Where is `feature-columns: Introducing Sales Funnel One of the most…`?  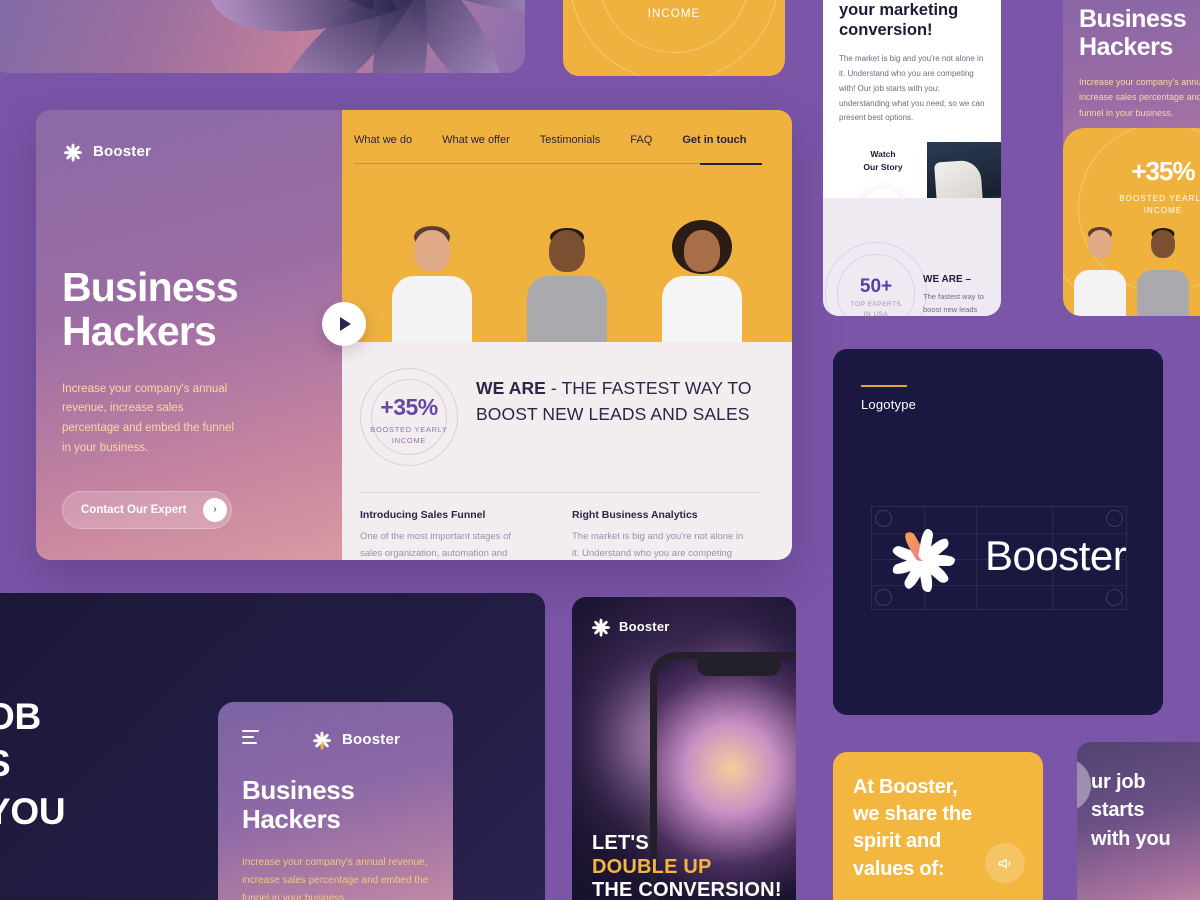
feature-columns: Introducing Sales Funnel One of the most… is located at coordinates (561, 534).